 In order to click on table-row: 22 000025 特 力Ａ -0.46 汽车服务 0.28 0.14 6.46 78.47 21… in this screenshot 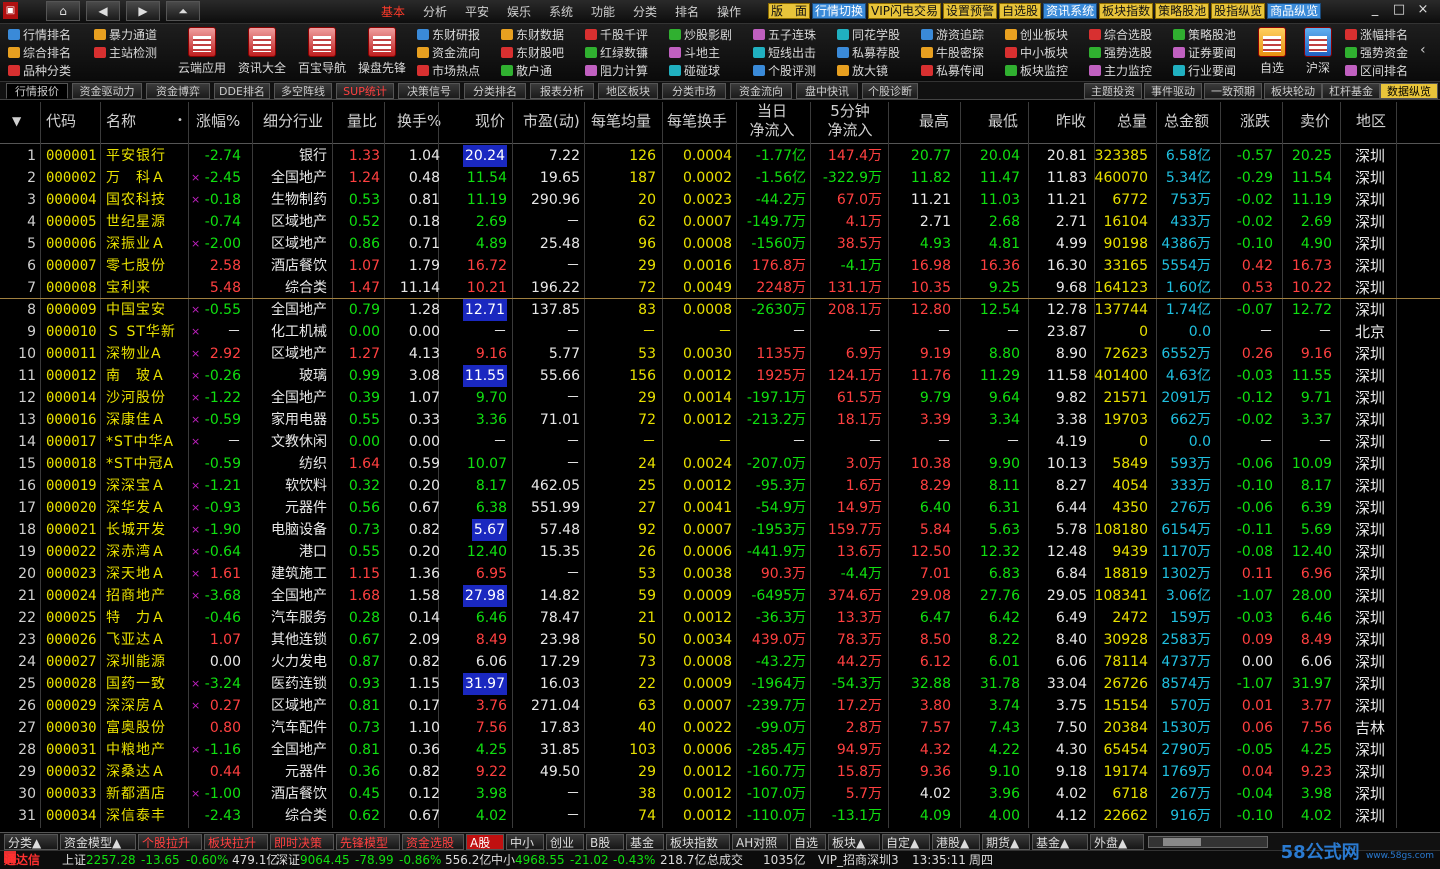, I will do `click(720, 618)`.